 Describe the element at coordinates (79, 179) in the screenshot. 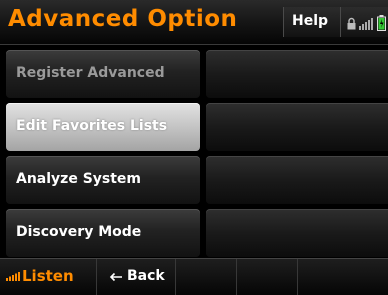

I see `menu-item-label: Analyze System` at that location.